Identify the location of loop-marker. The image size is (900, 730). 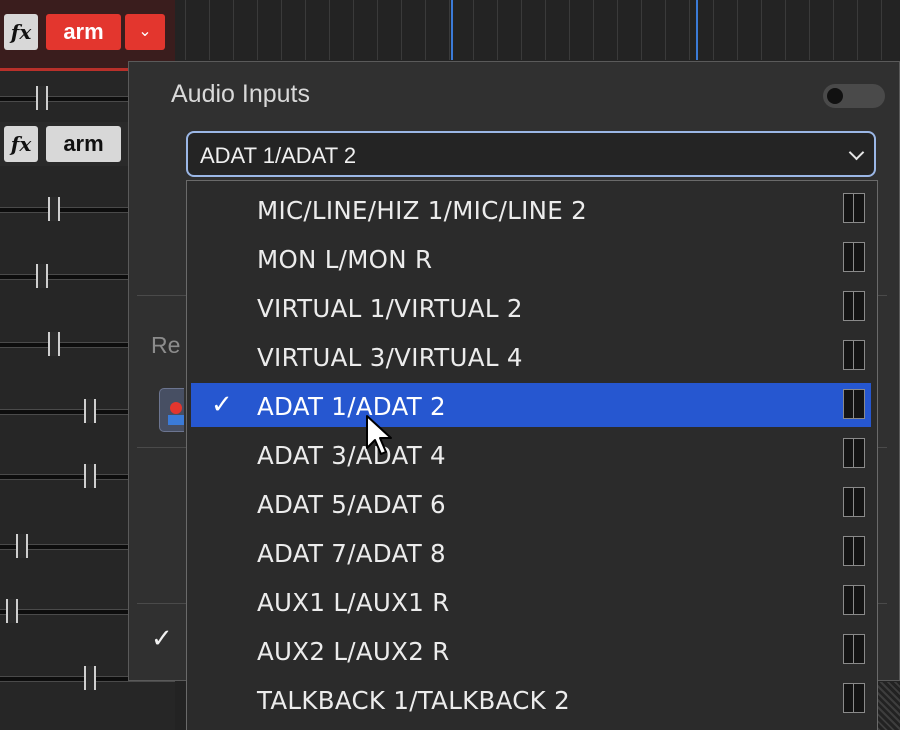
(452, 30).